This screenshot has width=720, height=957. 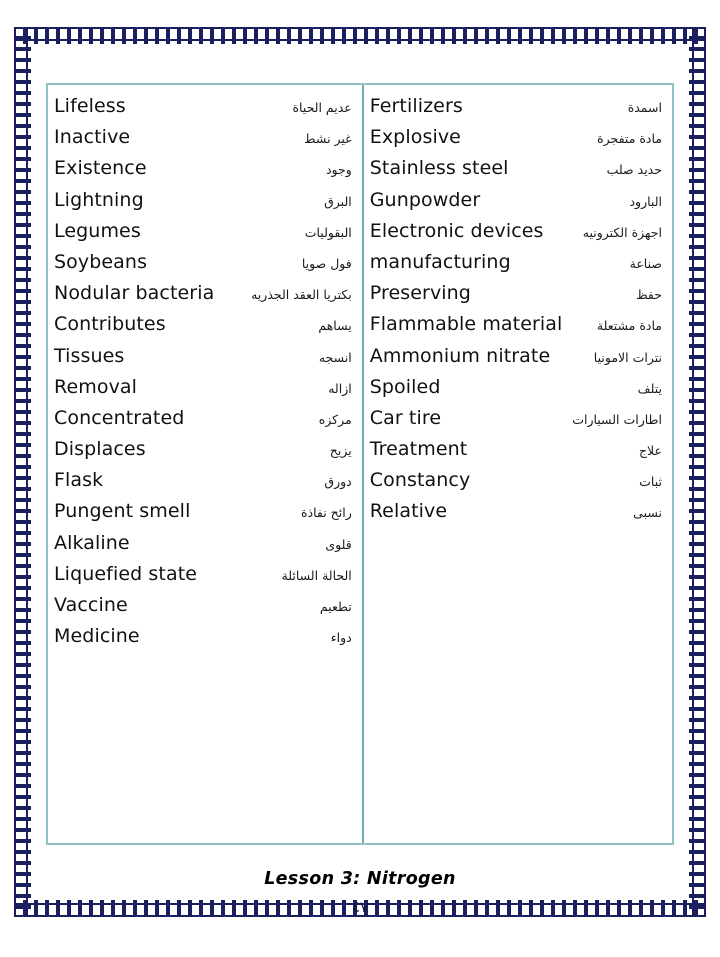 I want to click on term-english: manufacturing, so click(x=440, y=261).